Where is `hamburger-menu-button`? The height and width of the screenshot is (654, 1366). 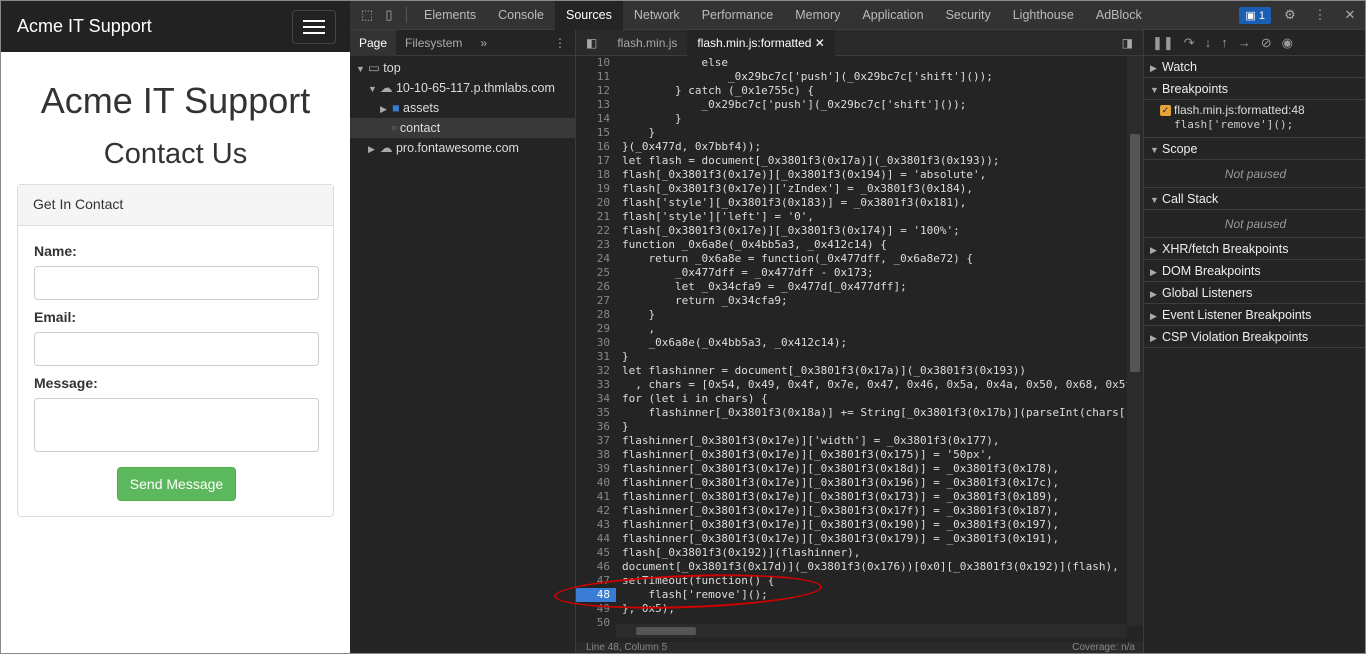
hamburger-menu-button is located at coordinates (314, 26).